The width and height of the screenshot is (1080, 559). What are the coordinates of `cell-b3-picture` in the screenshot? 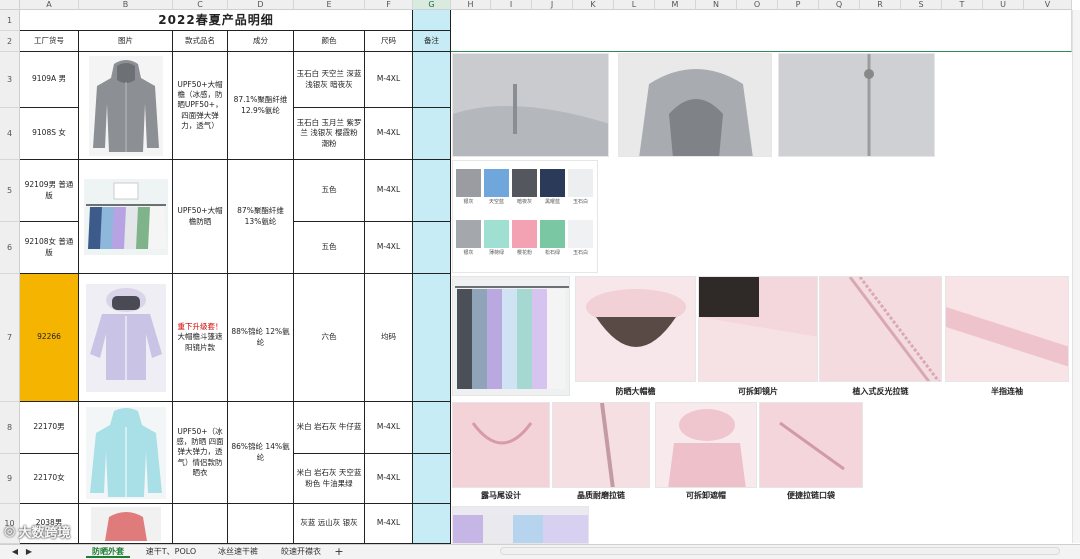 It's located at (126, 106).